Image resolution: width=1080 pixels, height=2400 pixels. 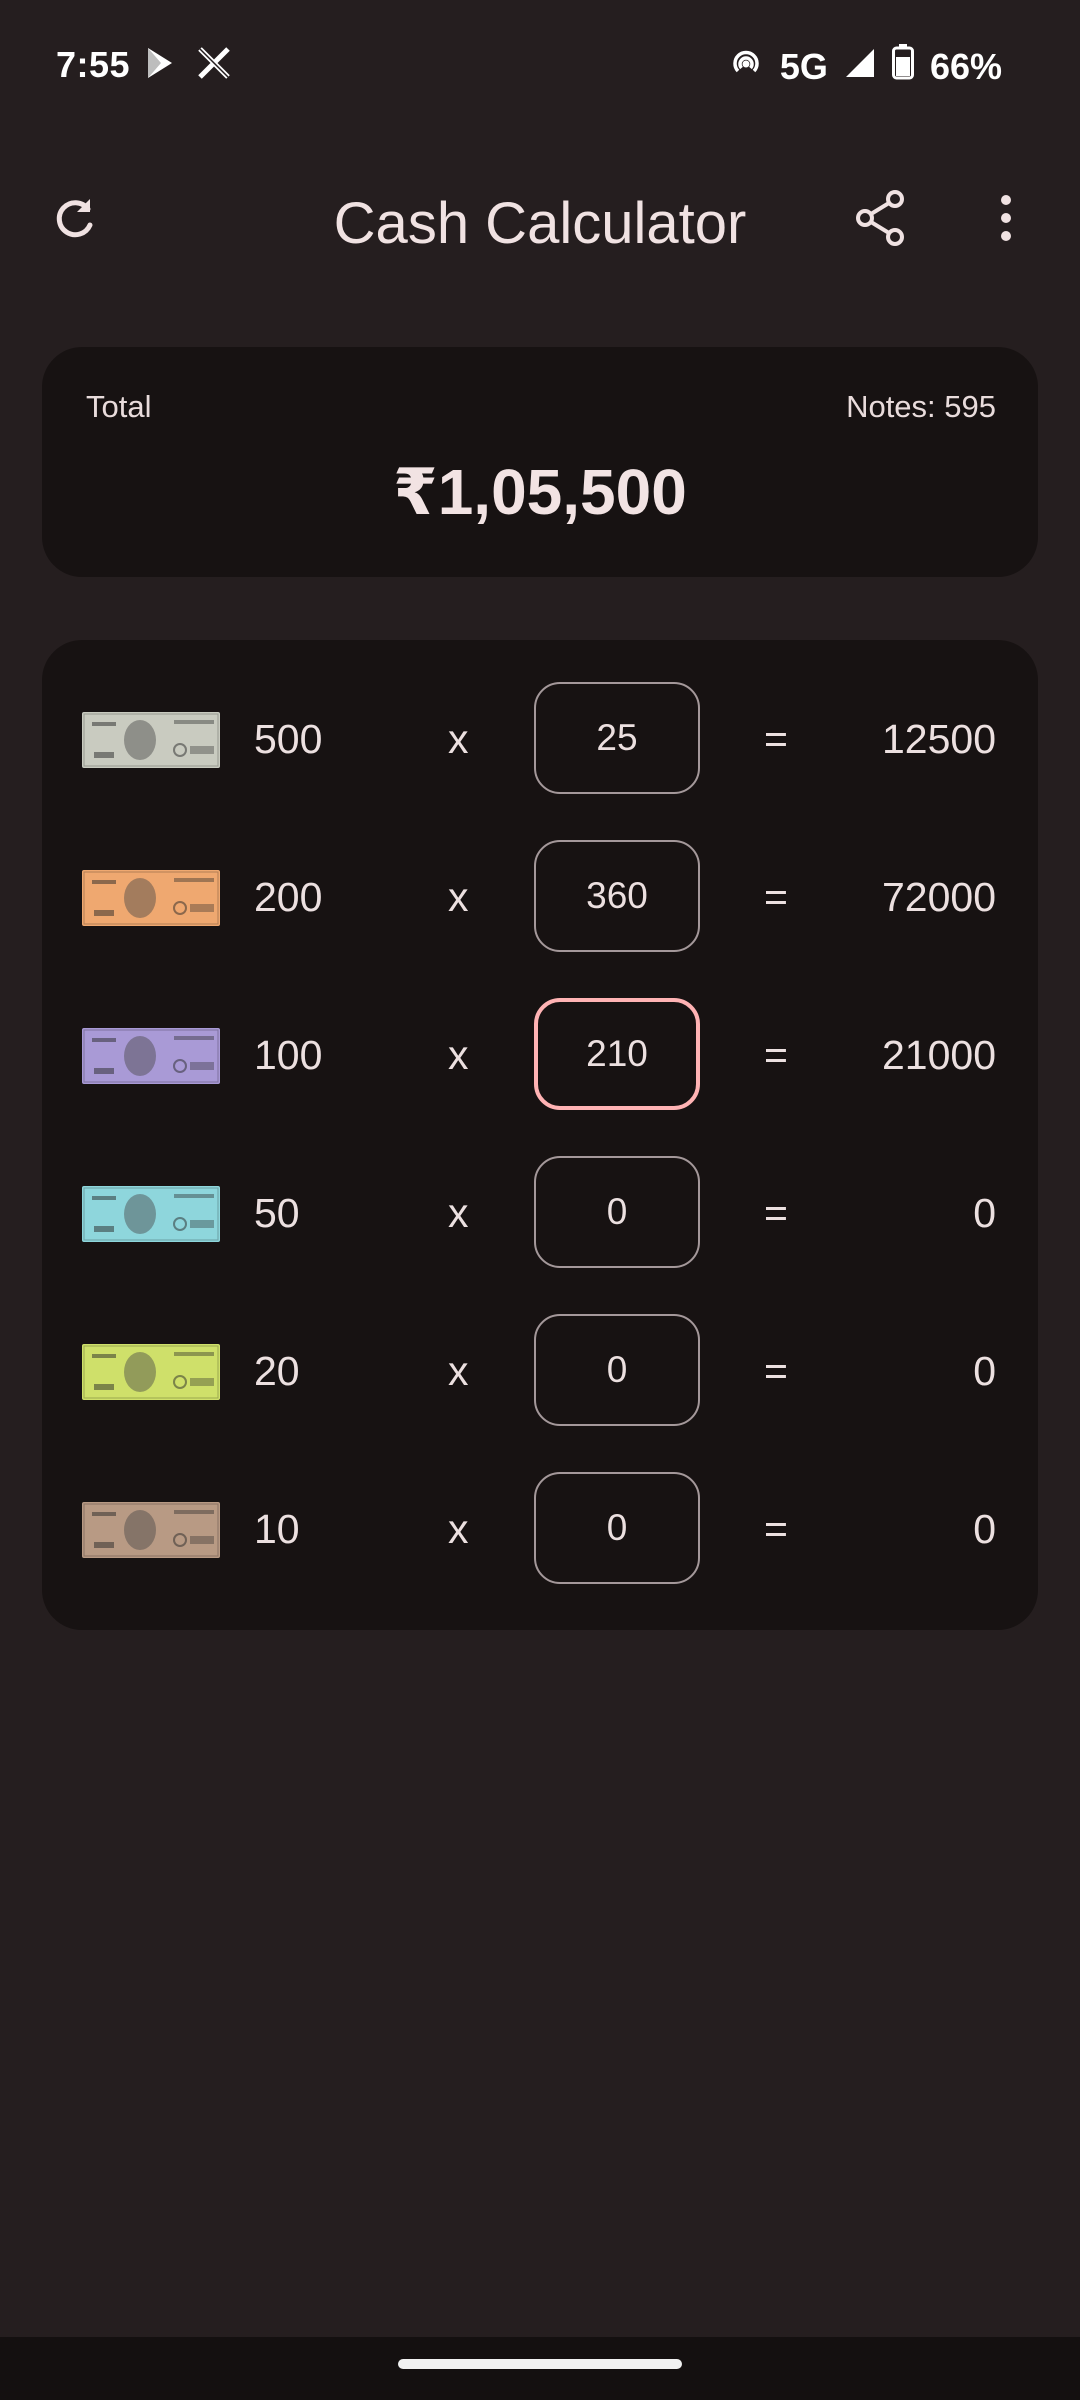 I want to click on app-bar: Cash Calculator, so click(x=540, y=220).